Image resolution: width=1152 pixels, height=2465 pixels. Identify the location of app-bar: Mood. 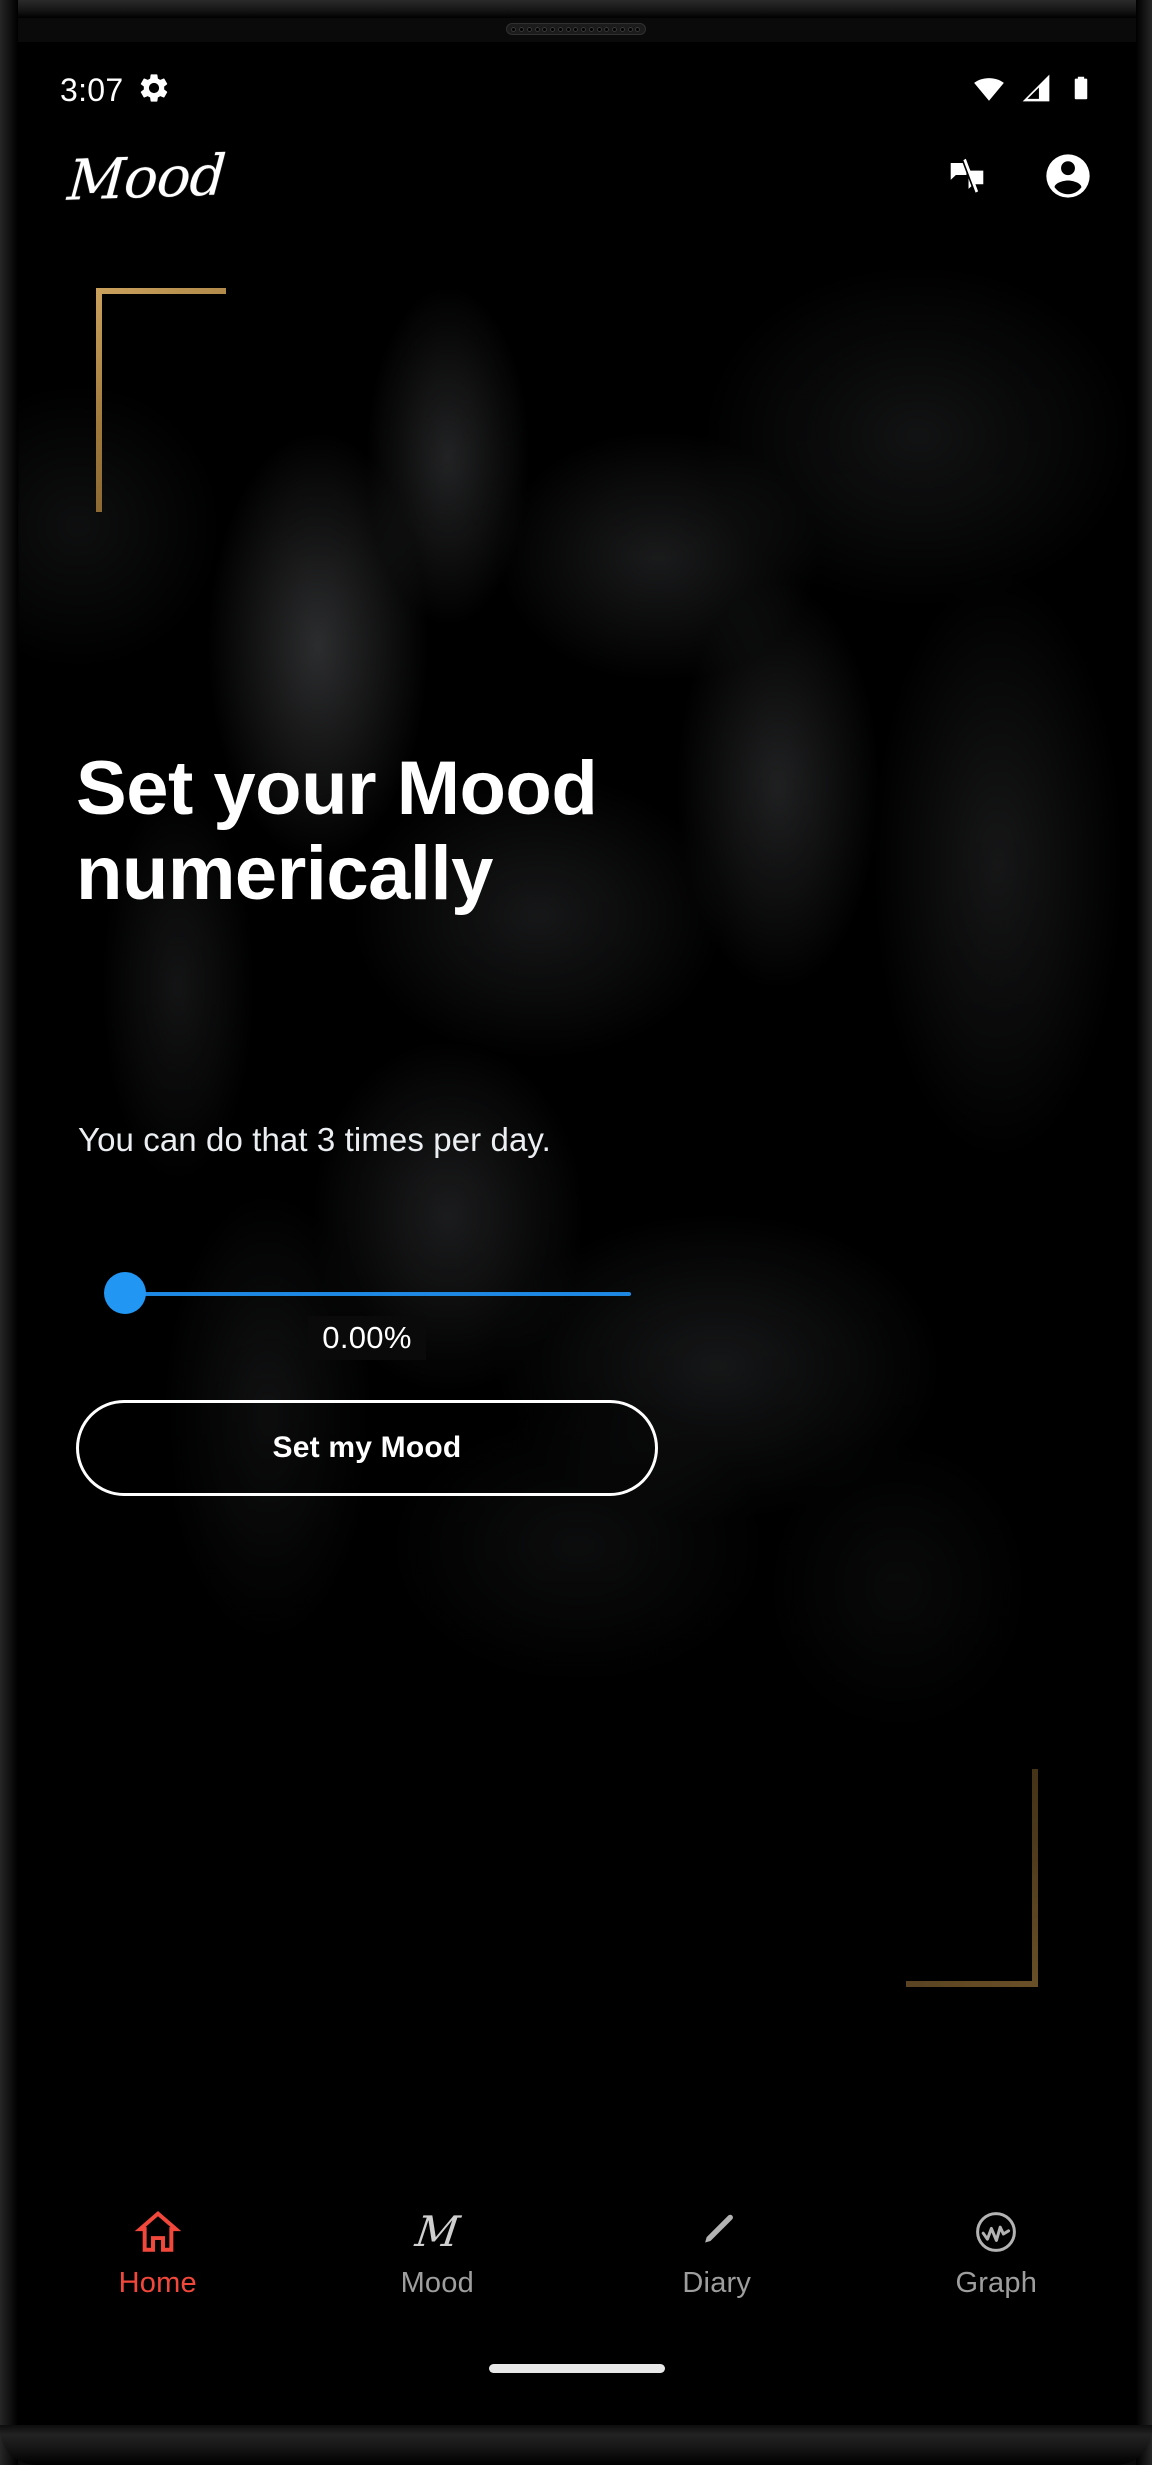
(577, 178).